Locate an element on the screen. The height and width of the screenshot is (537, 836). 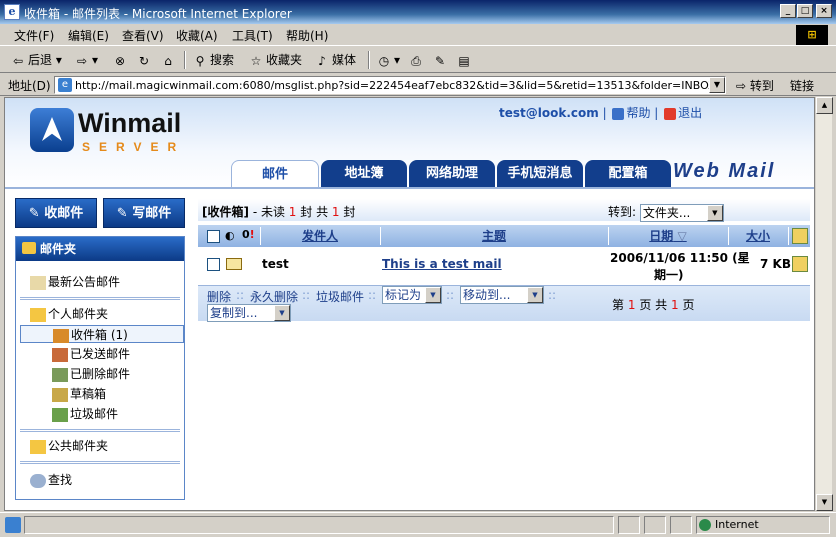
folder-inbox: 收件箱 (1) is located at coordinates (102, 334).